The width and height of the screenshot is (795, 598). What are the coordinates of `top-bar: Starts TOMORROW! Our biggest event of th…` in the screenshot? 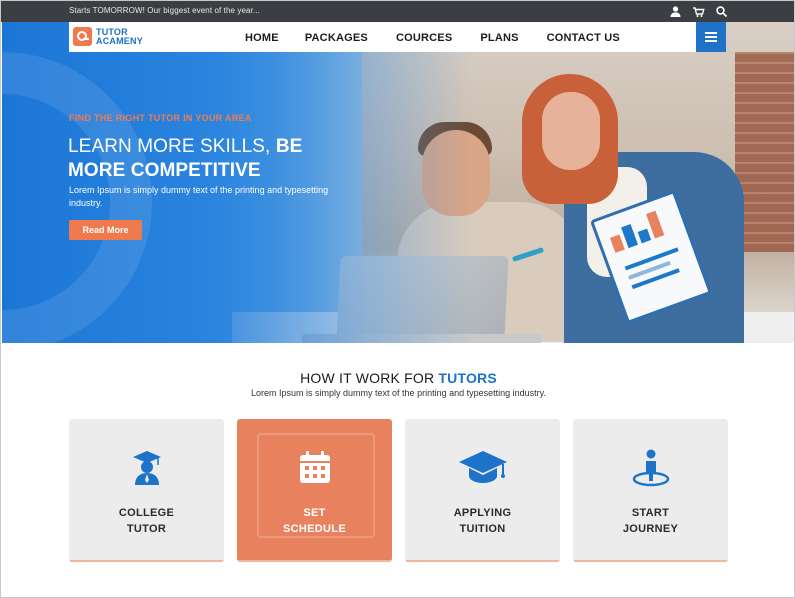 It's located at (397, 11).